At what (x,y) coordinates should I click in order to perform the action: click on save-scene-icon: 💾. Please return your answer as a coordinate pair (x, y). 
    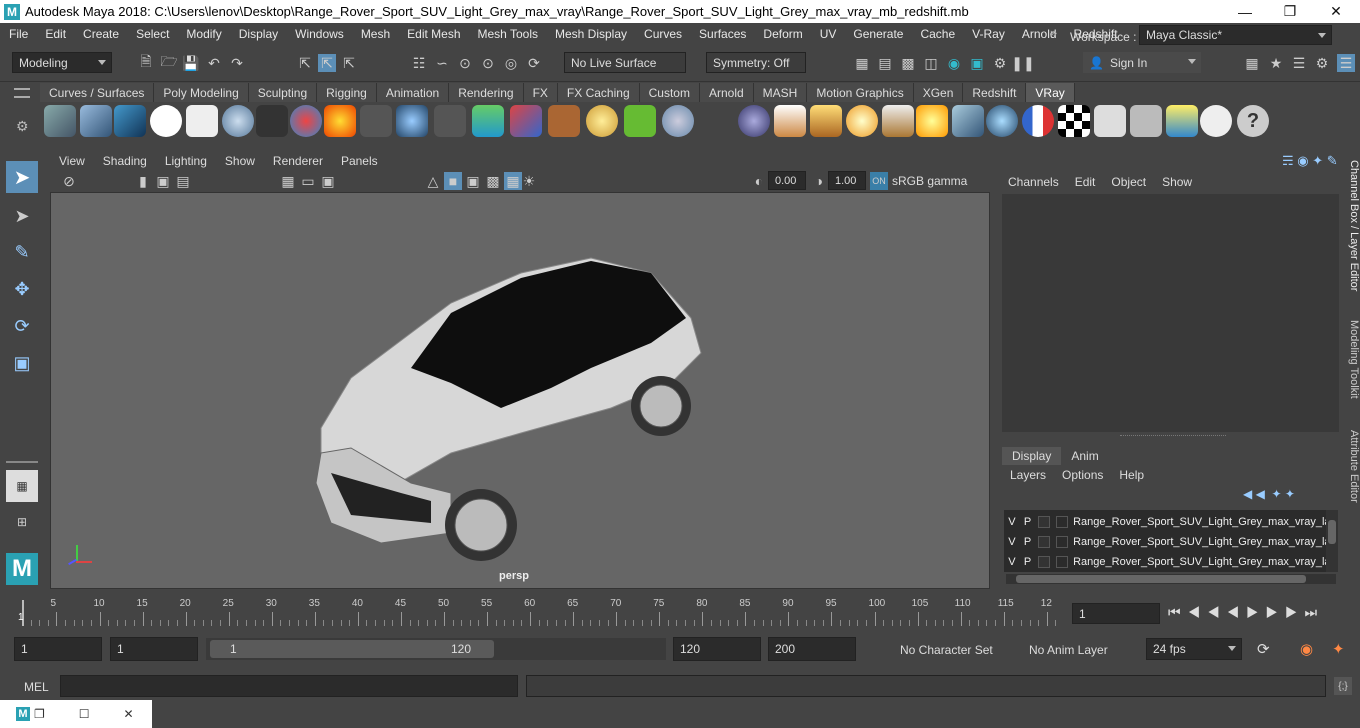
    Looking at the image, I should click on (191, 63).